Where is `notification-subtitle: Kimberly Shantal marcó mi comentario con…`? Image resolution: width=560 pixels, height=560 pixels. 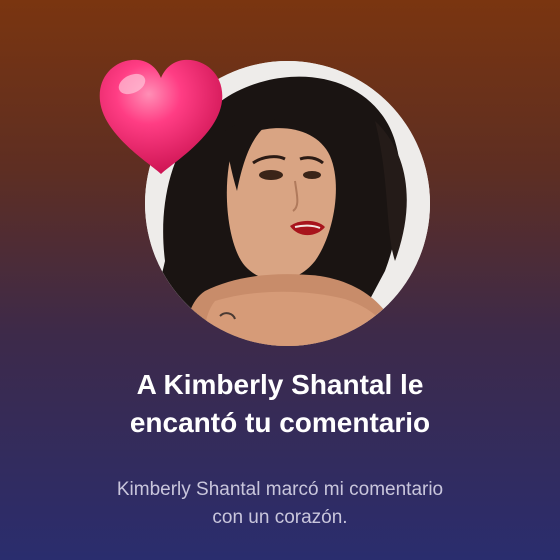
notification-subtitle: Kimberly Shantal marcó mi comentario con… is located at coordinates (280, 504).